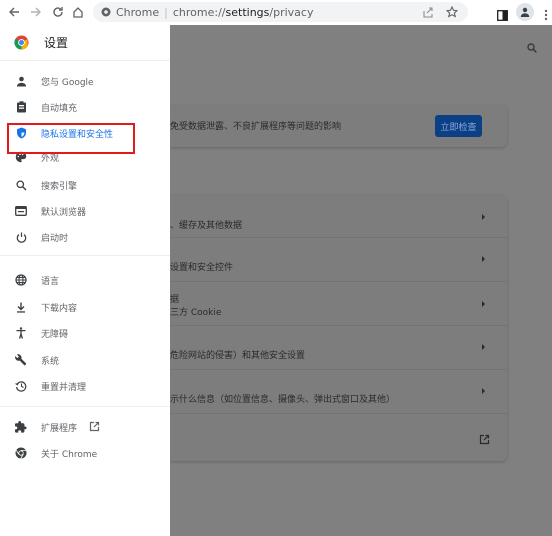  Describe the element at coordinates (291, 12) in the screenshot. I see `url-path: /privacy` at that location.